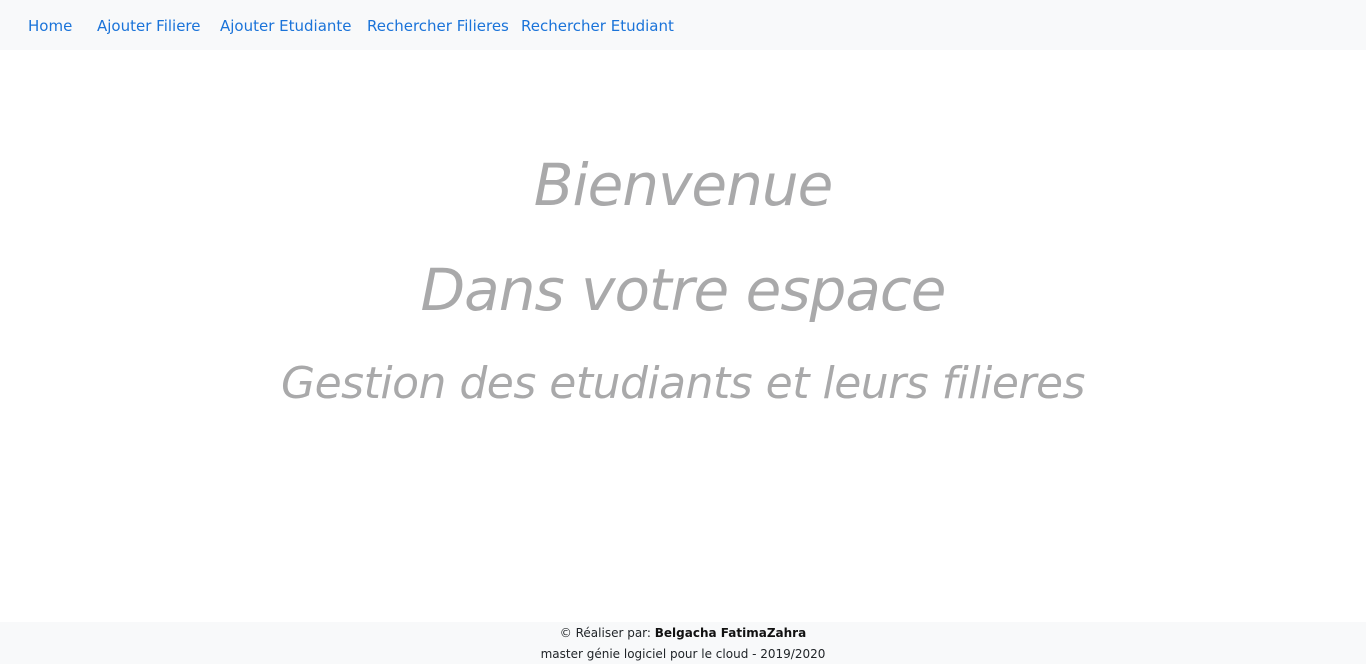  I want to click on nav-link-rechercher-filieres: Rechercher Filieres, so click(438, 26).